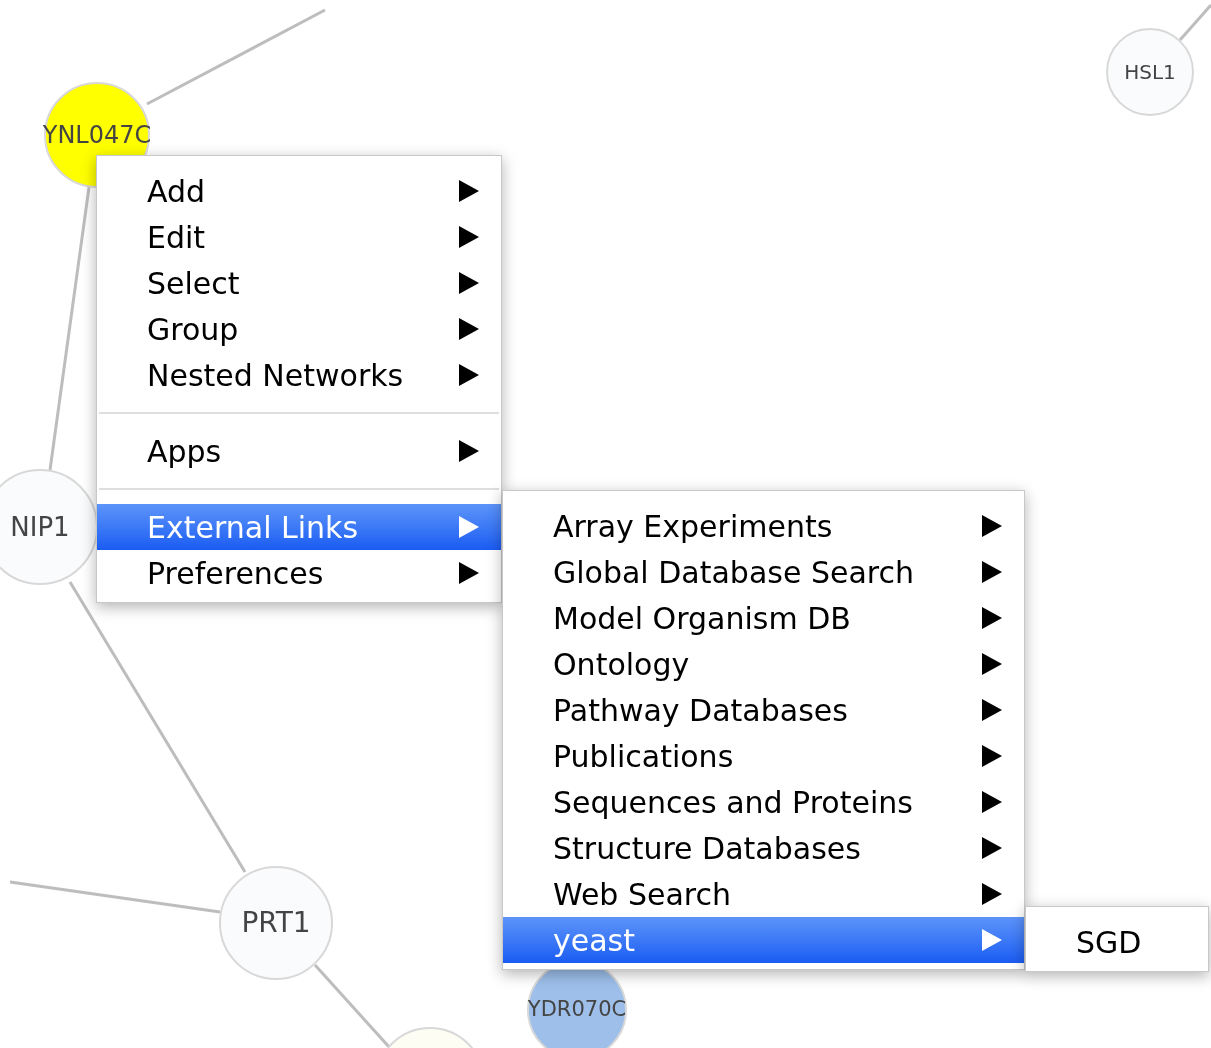 The height and width of the screenshot is (1048, 1211). Describe the element at coordinates (763, 572) in the screenshot. I see `menu-item: Global Database Search` at that location.